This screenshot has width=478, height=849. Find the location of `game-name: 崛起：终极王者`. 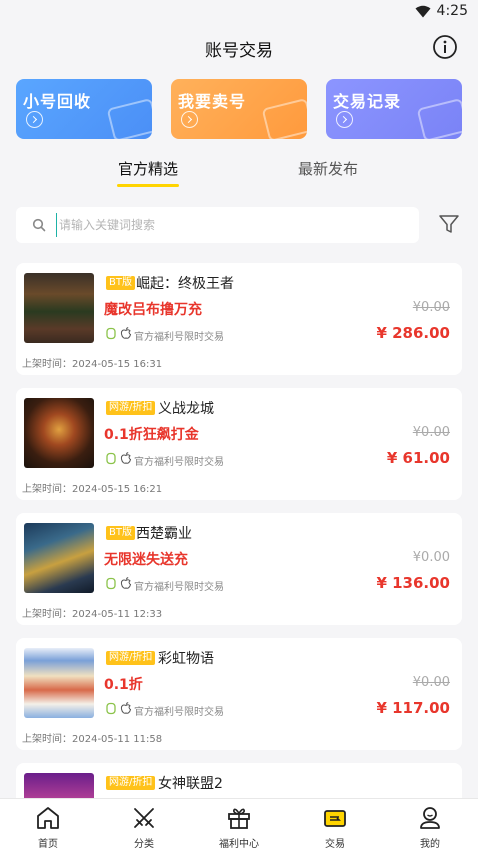

game-name: 崛起：终极王者 is located at coordinates (185, 284).